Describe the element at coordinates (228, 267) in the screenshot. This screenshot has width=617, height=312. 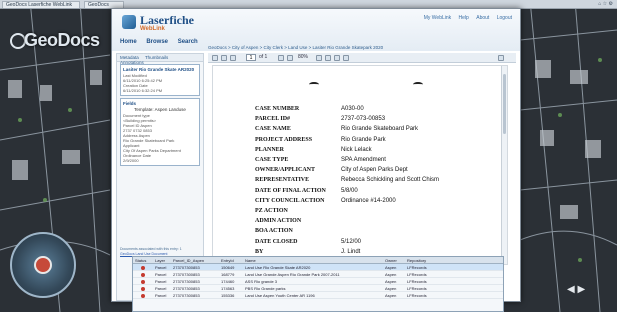
I see `table-cell: 150649` at that location.